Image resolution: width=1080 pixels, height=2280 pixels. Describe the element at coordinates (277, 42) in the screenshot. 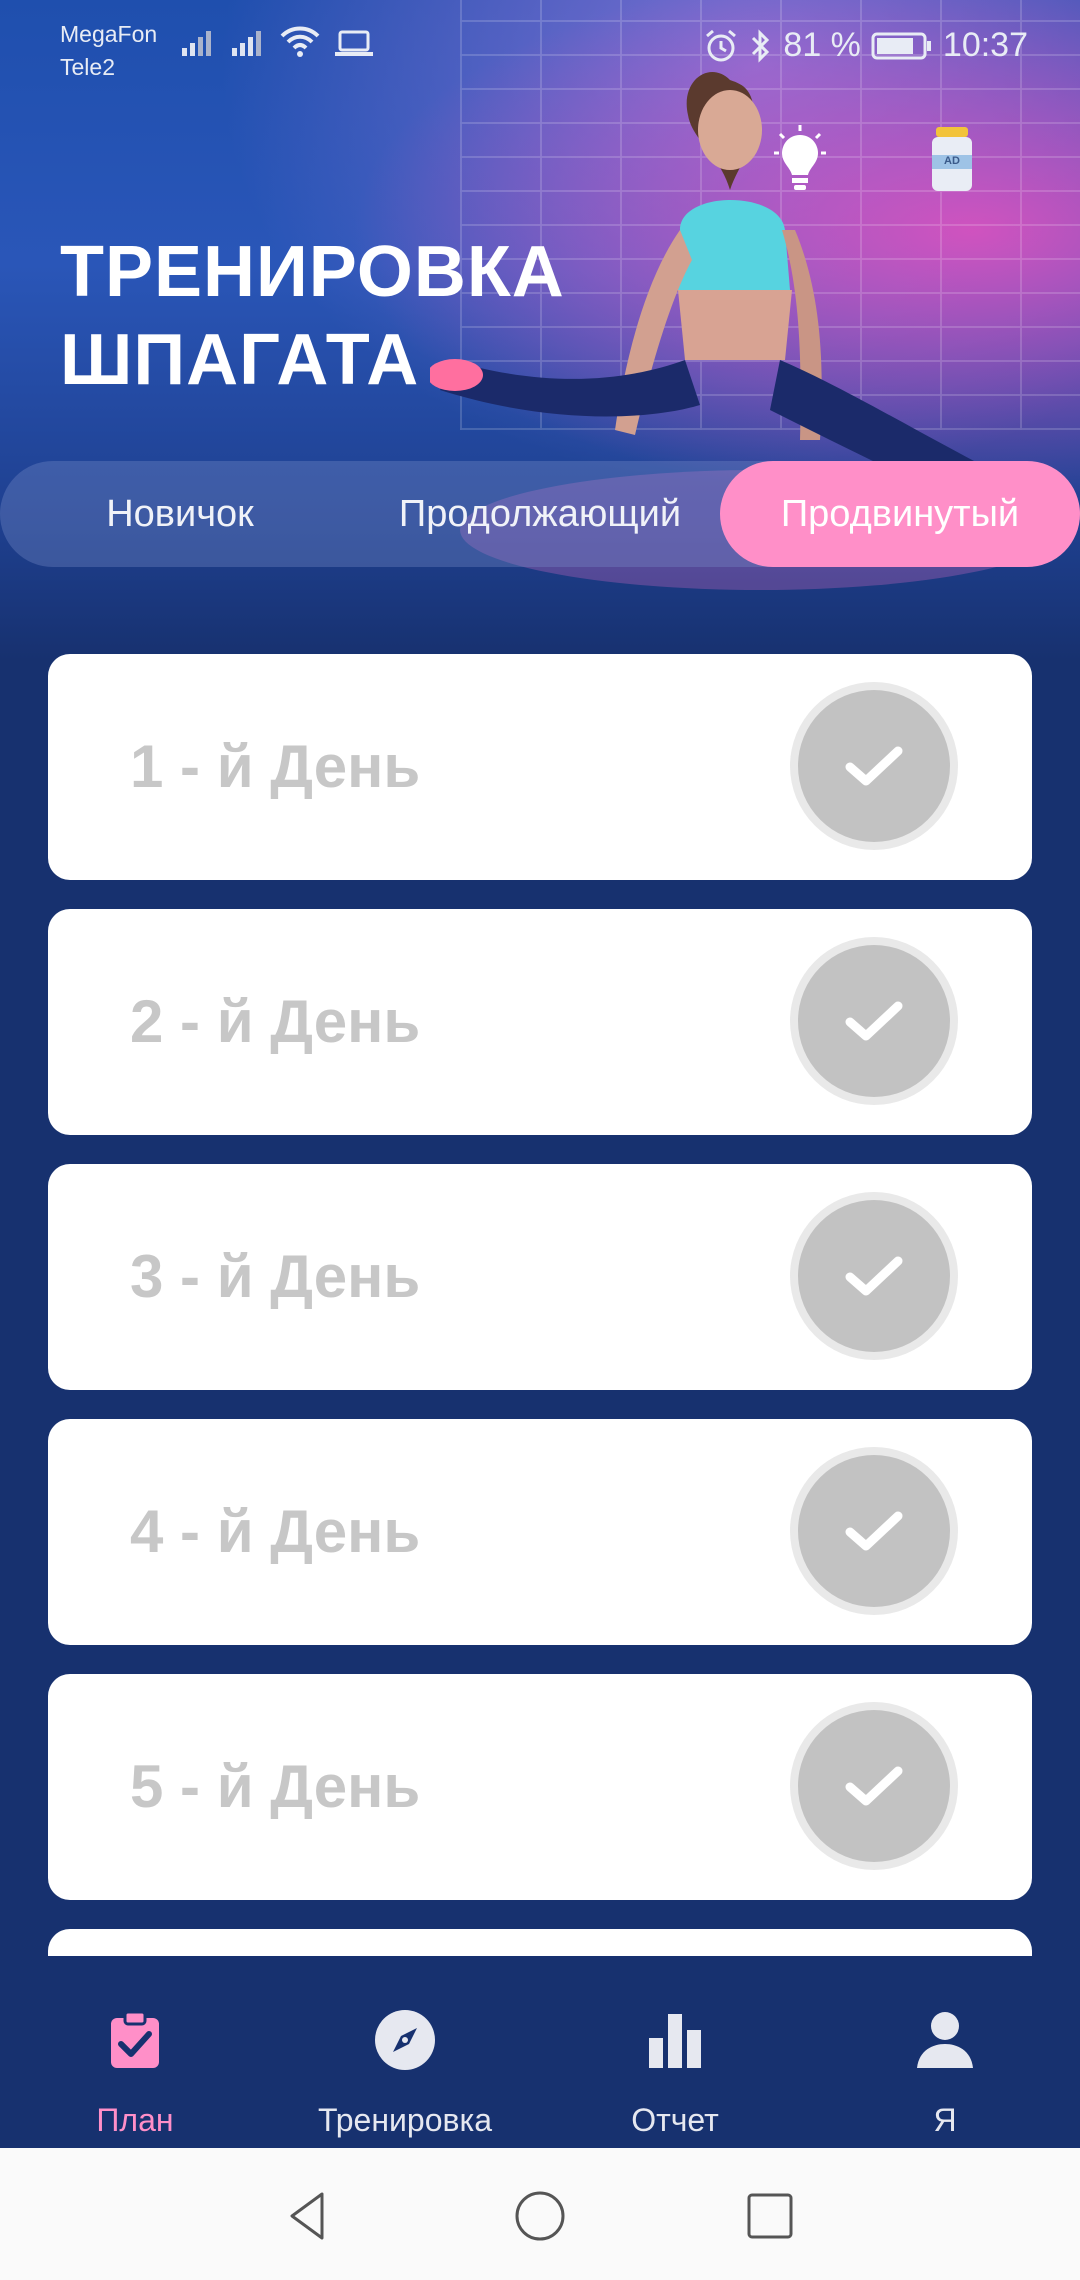

I see `network-icons` at that location.